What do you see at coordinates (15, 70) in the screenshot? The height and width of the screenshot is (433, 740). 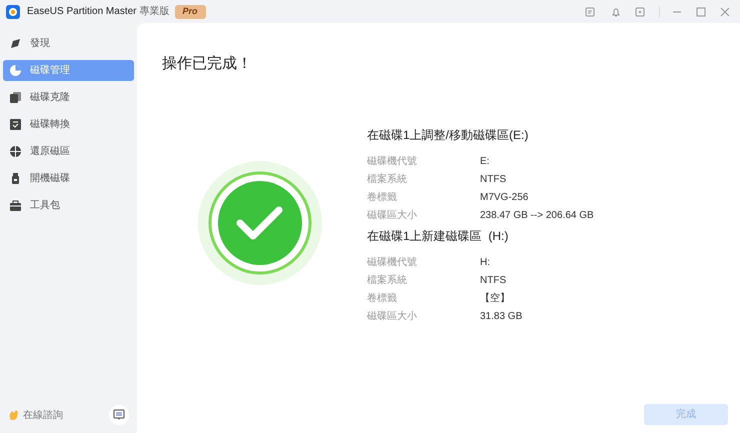 I see `pie-chart-icon` at bounding box center [15, 70].